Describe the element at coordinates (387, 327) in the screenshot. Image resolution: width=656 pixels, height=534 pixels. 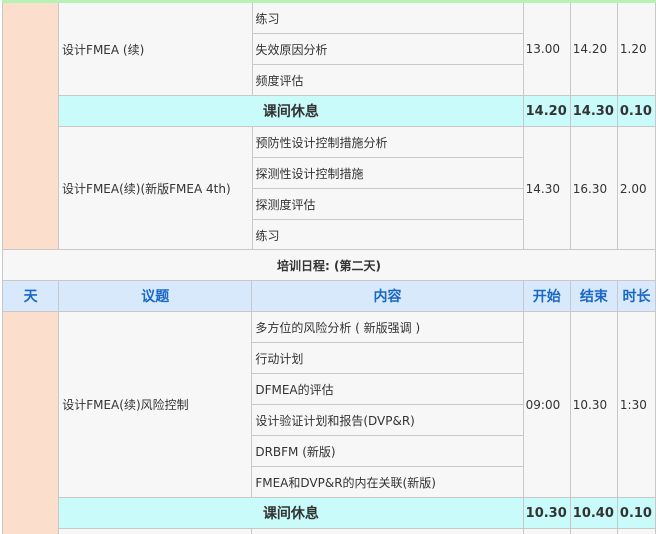
I see `content-item: 多方位的风险分析 ( 新版强调 )` at that location.